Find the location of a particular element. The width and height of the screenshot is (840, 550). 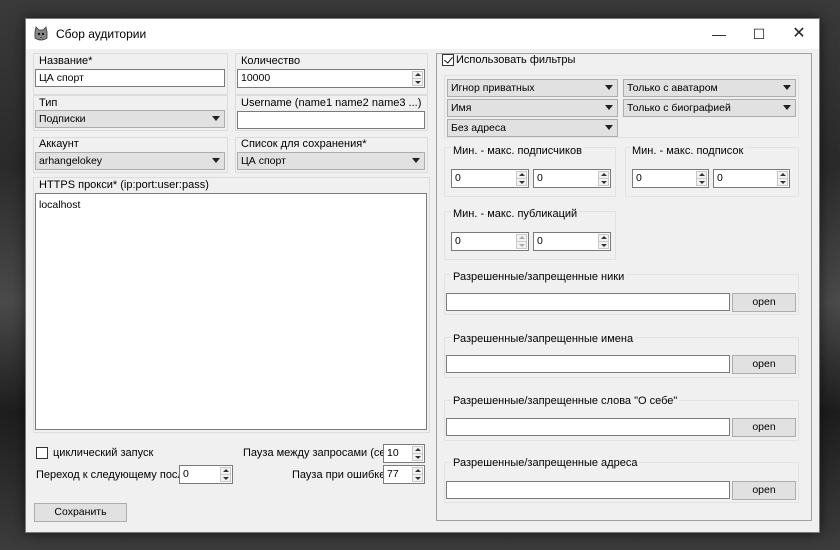

nicks-input is located at coordinates (588, 302).